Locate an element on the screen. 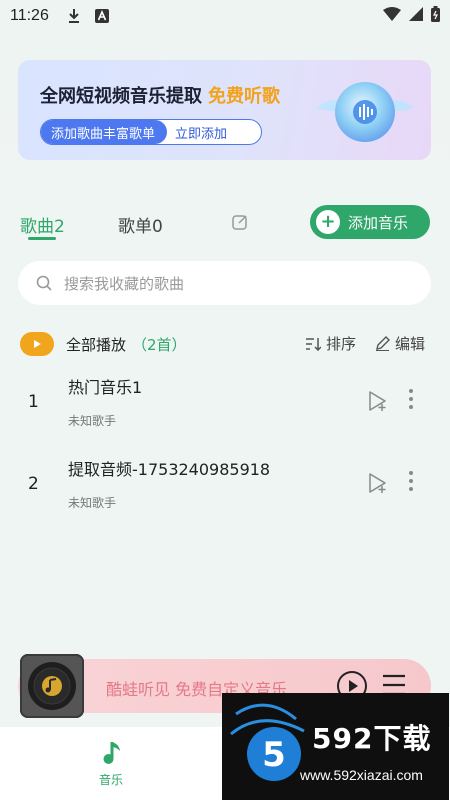 This screenshot has width=450, height=800. download-icon is located at coordinates (74, 16).